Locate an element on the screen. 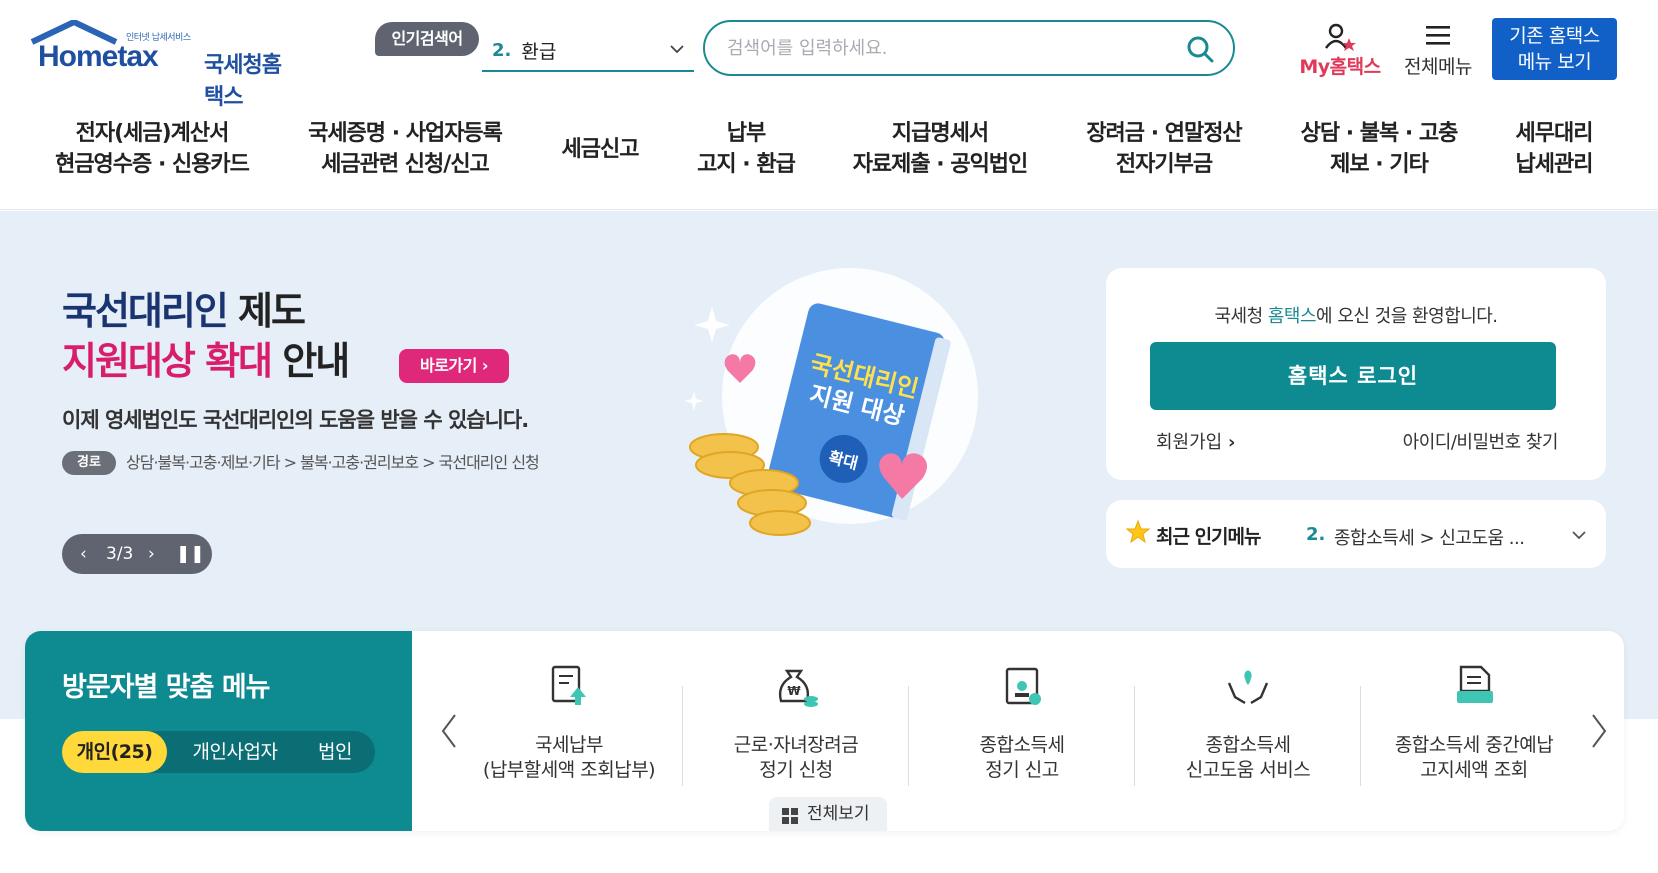 The height and width of the screenshot is (873, 1658). nav-consulting: 상담 · 불복 · 고충제보 · 기타 is located at coordinates (1379, 149).